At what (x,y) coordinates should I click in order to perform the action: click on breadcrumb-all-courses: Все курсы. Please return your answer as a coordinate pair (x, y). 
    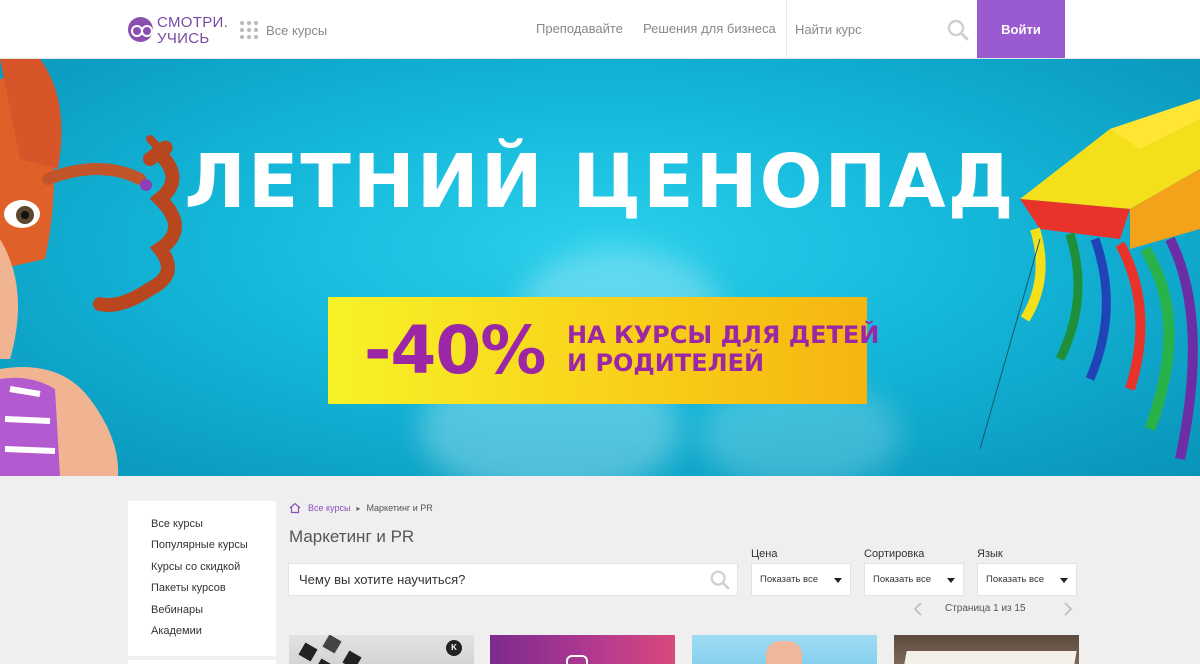
    Looking at the image, I should click on (329, 508).